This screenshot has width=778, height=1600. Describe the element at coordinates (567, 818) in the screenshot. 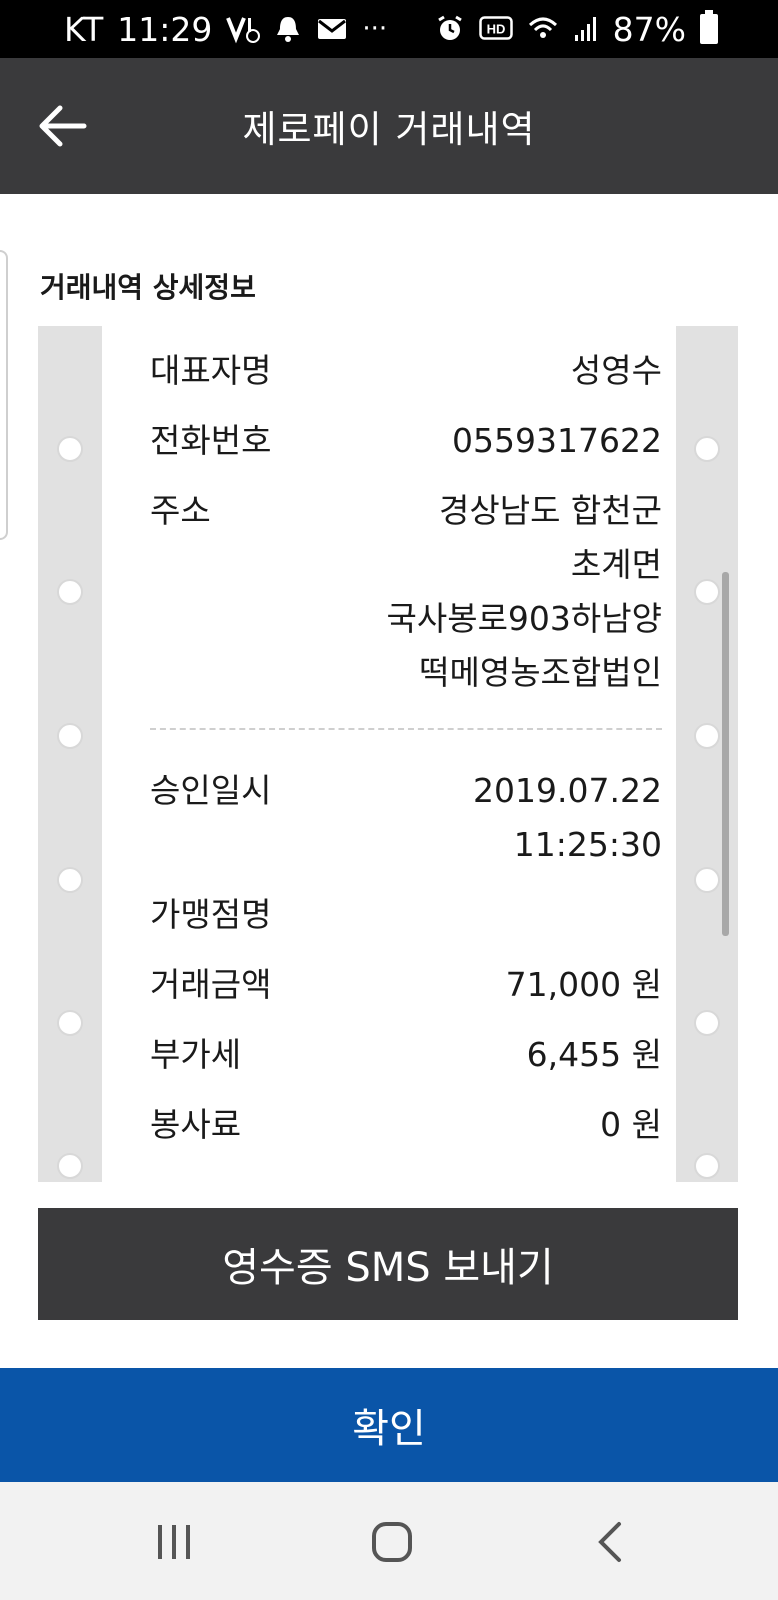

I see `approval-value: 2019.07.22 11:25:30` at that location.